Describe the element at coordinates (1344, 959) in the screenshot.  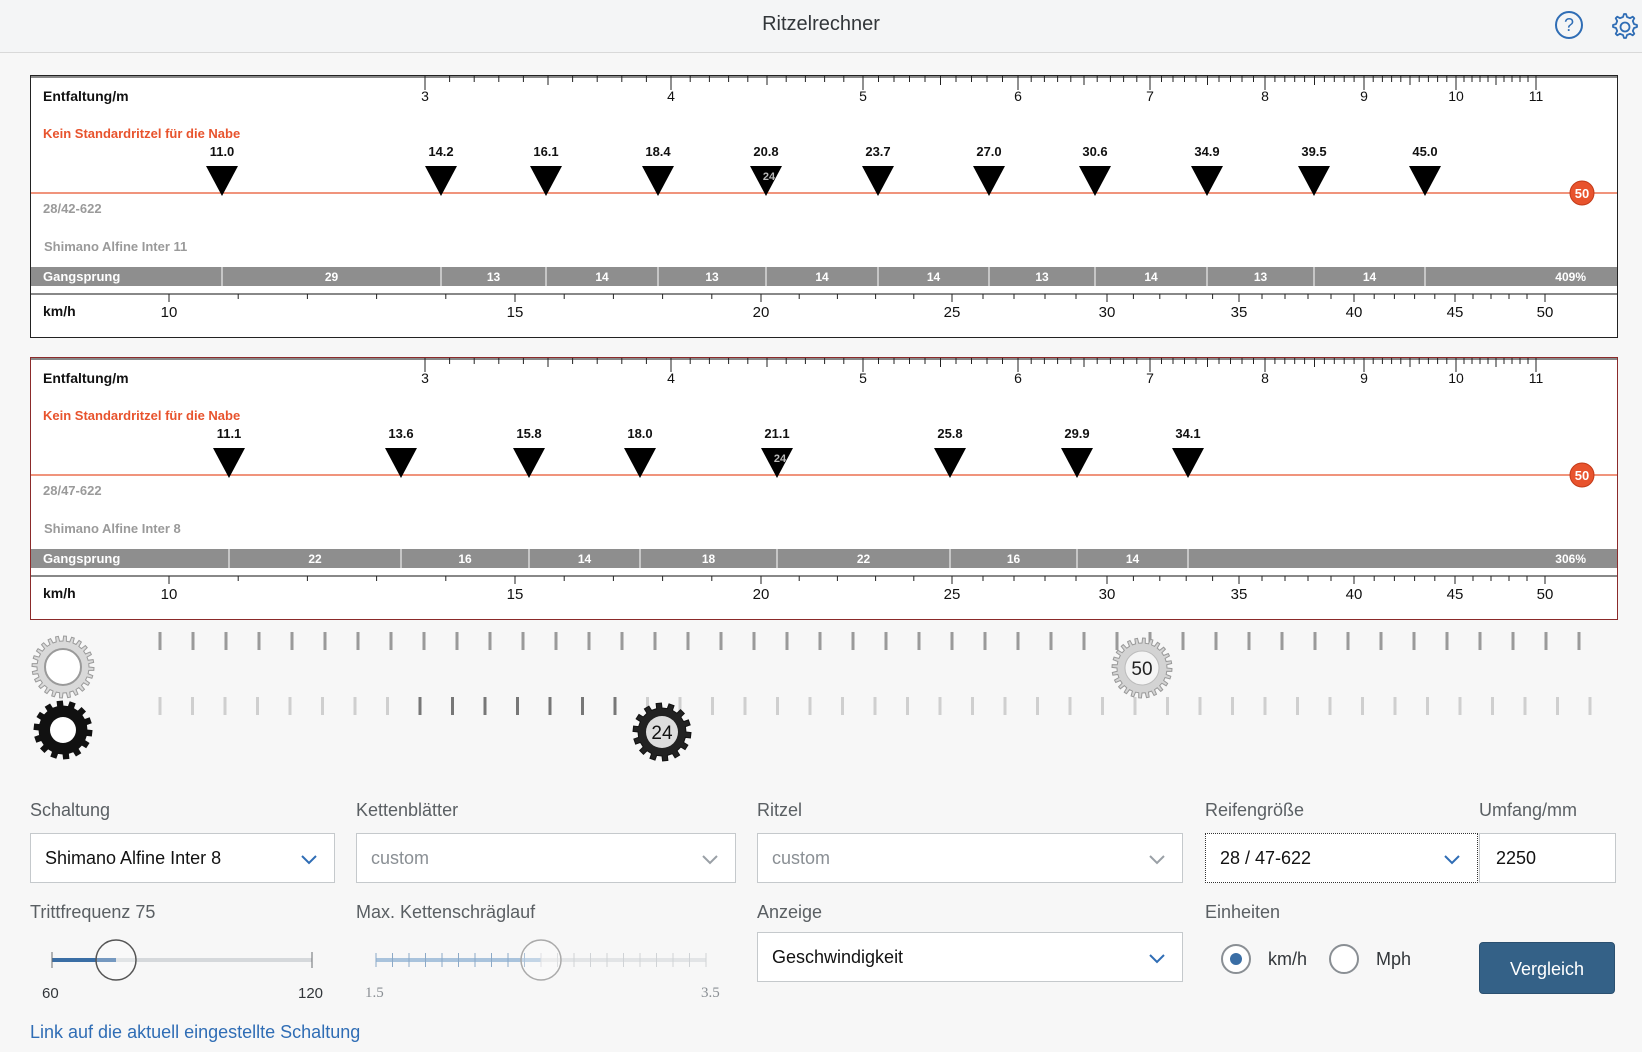
I see `radio-mph` at that location.